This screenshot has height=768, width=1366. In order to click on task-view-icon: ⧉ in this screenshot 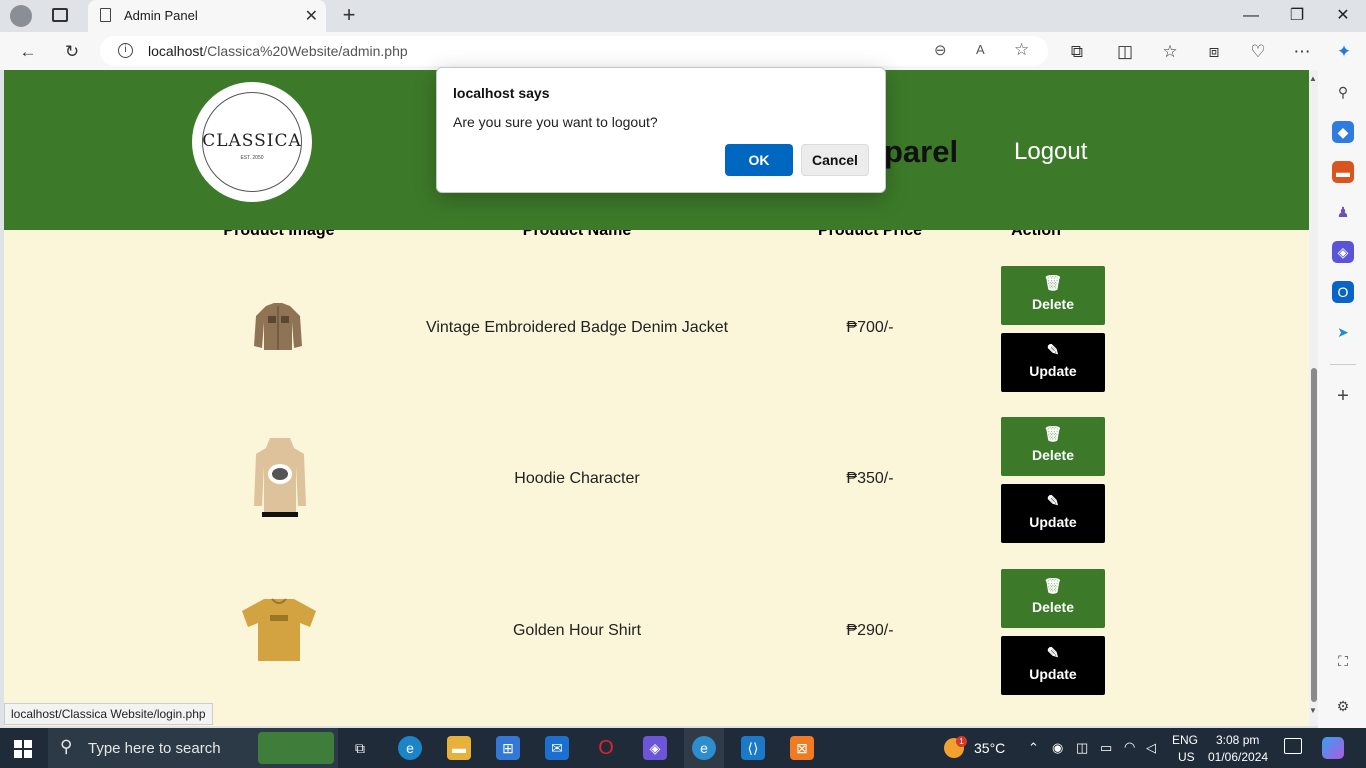, I will do `click(360, 748)`.